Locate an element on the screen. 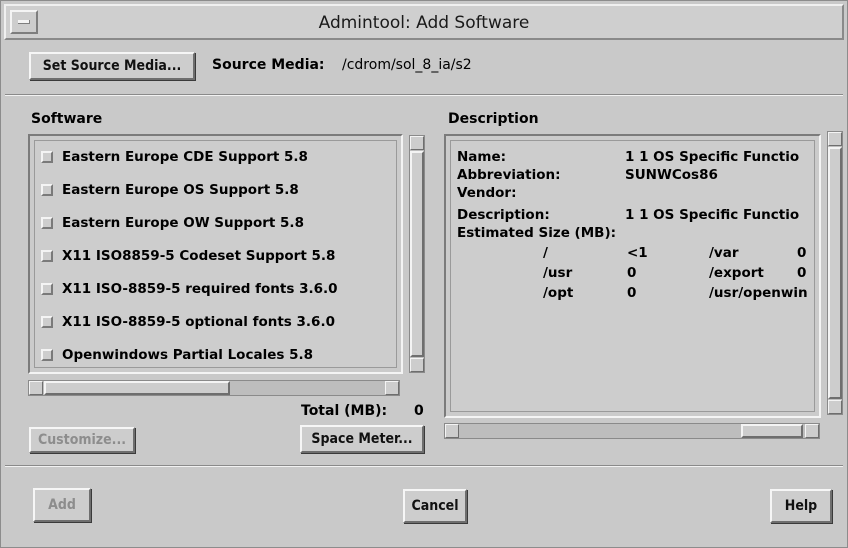  abbreviation-label: Abbreviation: is located at coordinates (509, 175).